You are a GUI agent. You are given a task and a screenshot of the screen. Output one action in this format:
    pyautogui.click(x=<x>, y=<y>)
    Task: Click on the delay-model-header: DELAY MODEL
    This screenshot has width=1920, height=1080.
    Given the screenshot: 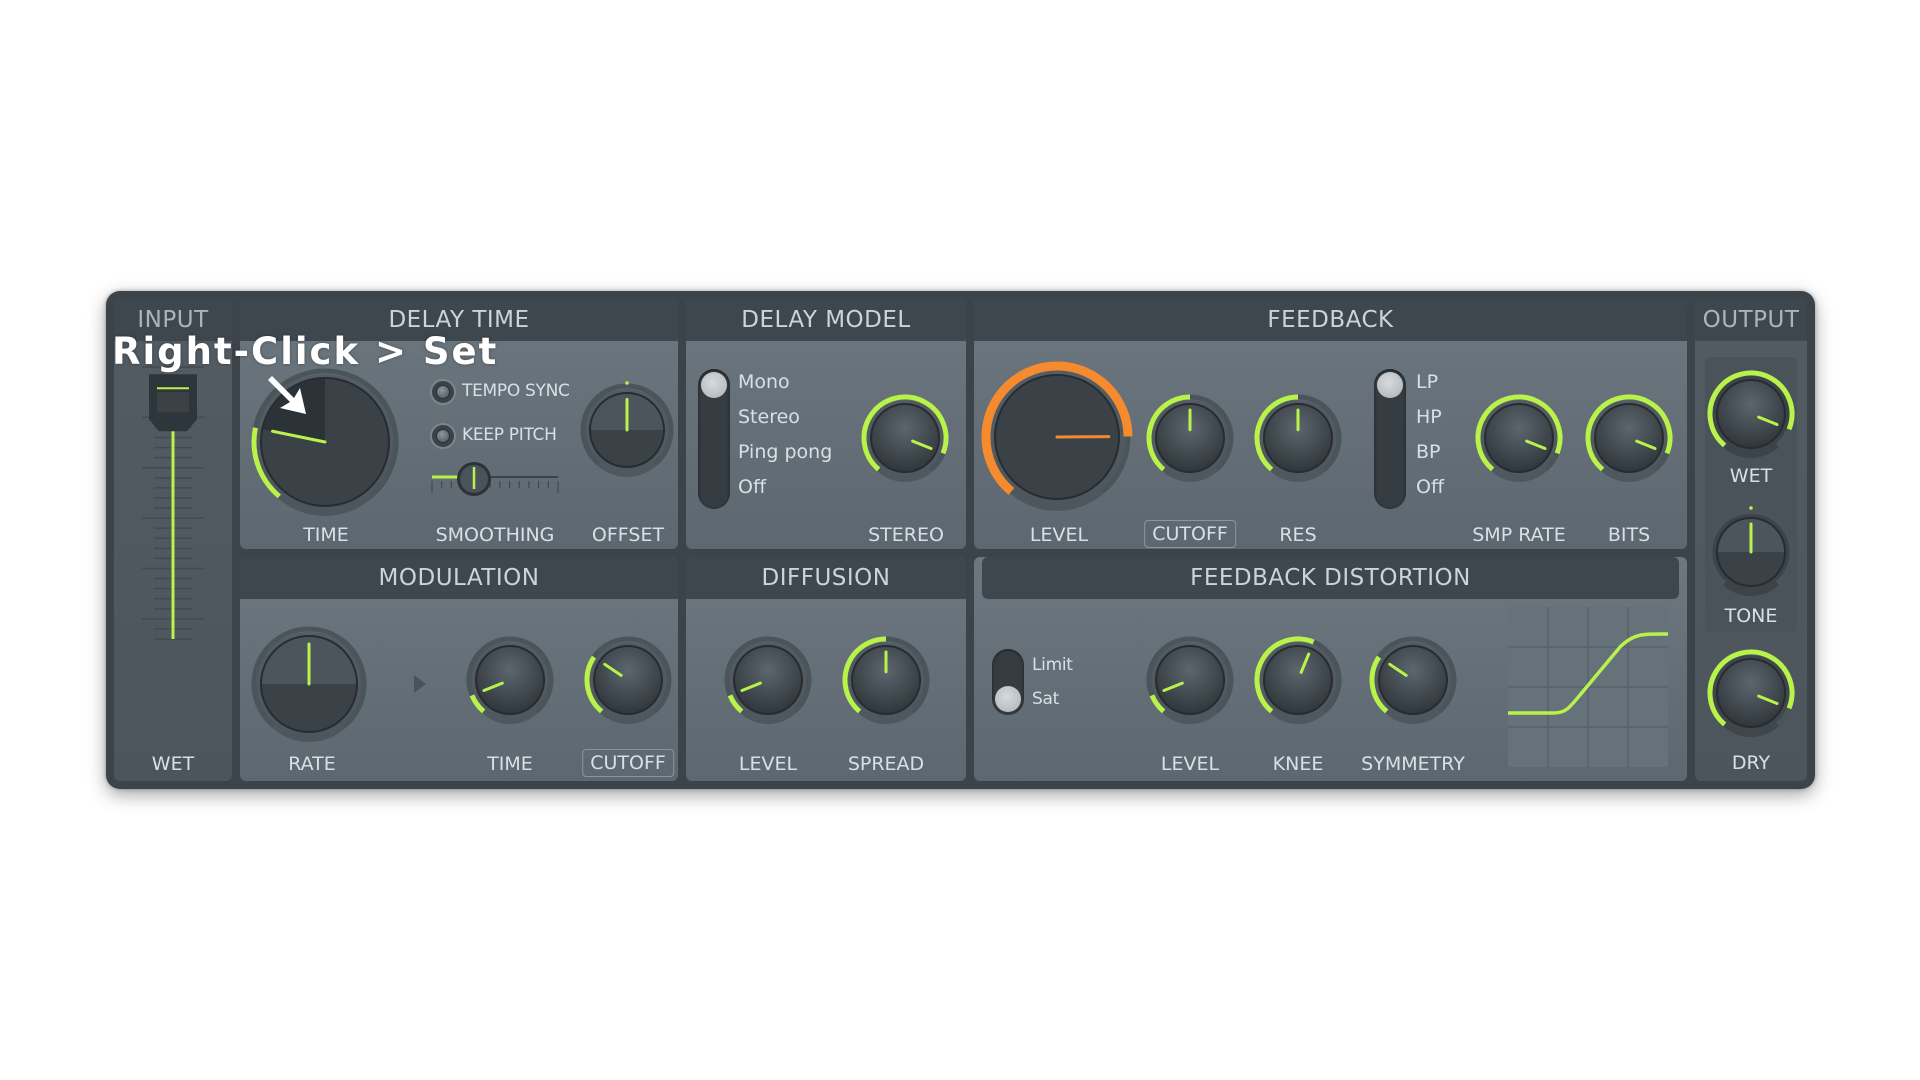 What is the action you would take?
    pyautogui.click(x=826, y=320)
    